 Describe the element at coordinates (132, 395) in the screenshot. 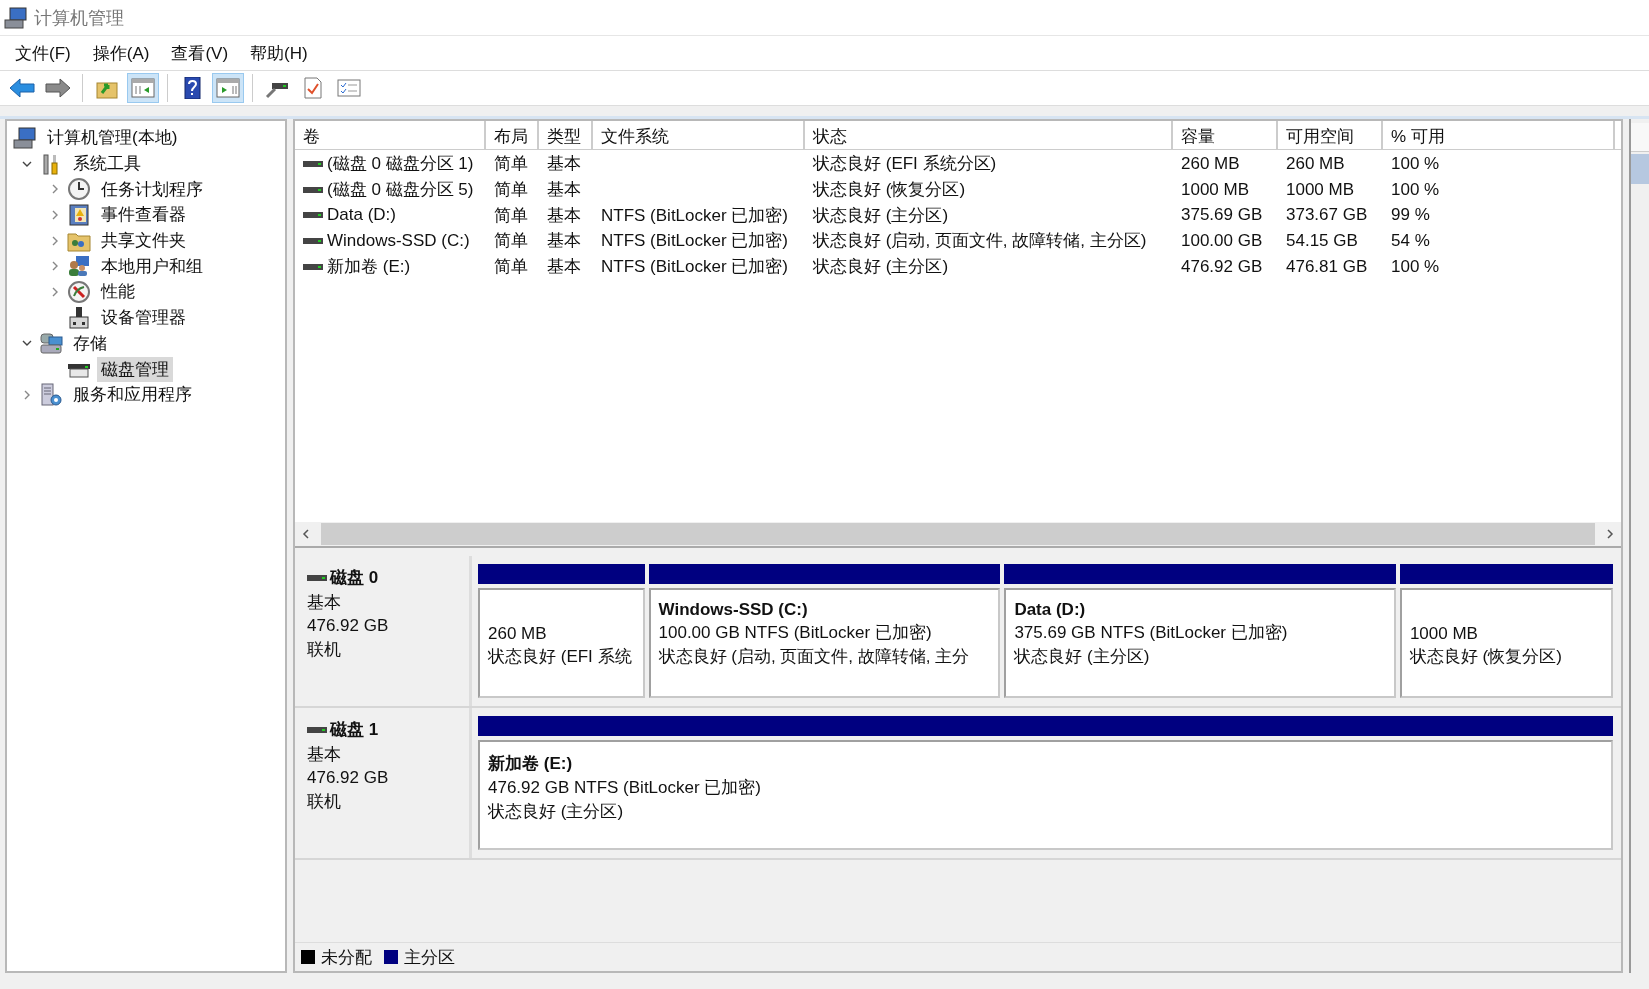

I see `tree-item: 服务和应用程序` at that location.